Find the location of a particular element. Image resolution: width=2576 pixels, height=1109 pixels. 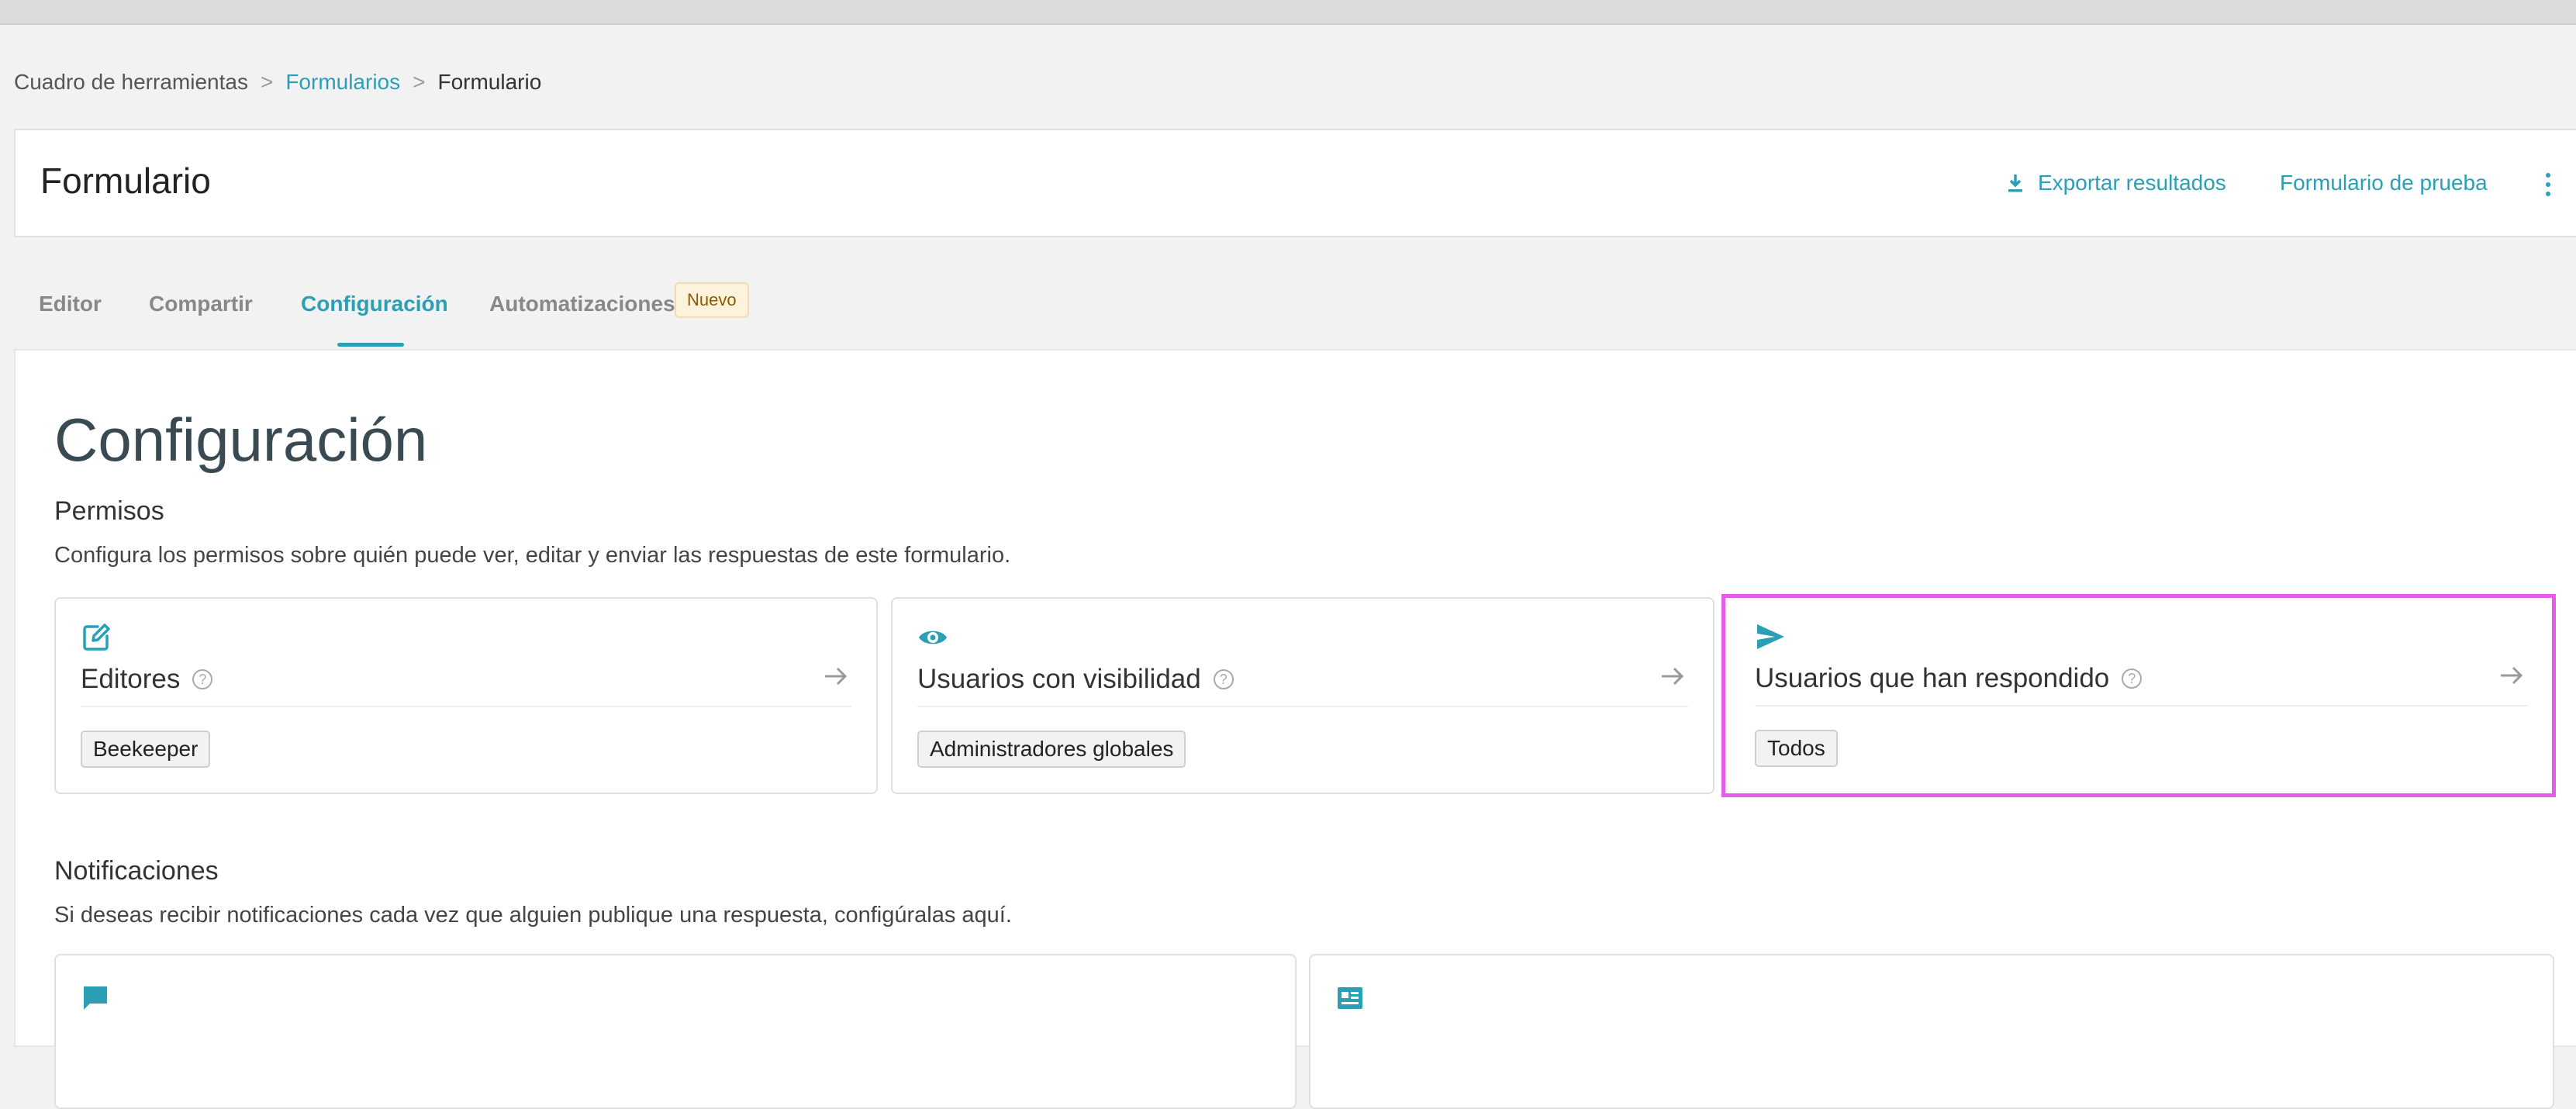

new-badge: Nuevo is located at coordinates (712, 300).